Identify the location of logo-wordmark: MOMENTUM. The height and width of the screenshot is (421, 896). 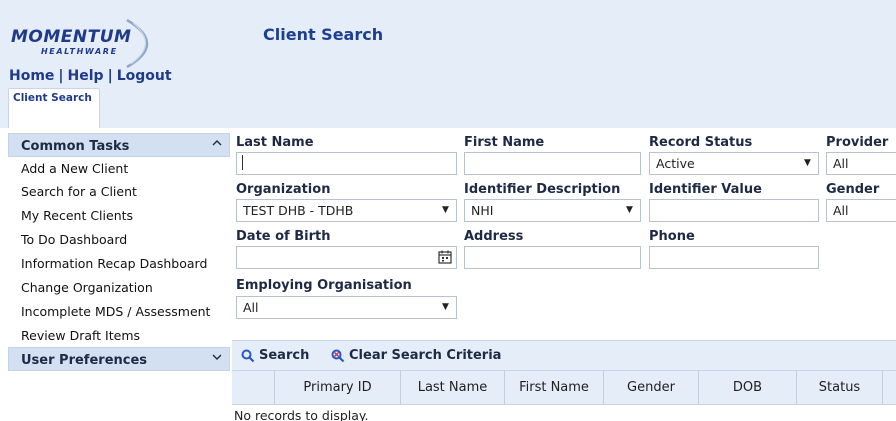
(71, 37).